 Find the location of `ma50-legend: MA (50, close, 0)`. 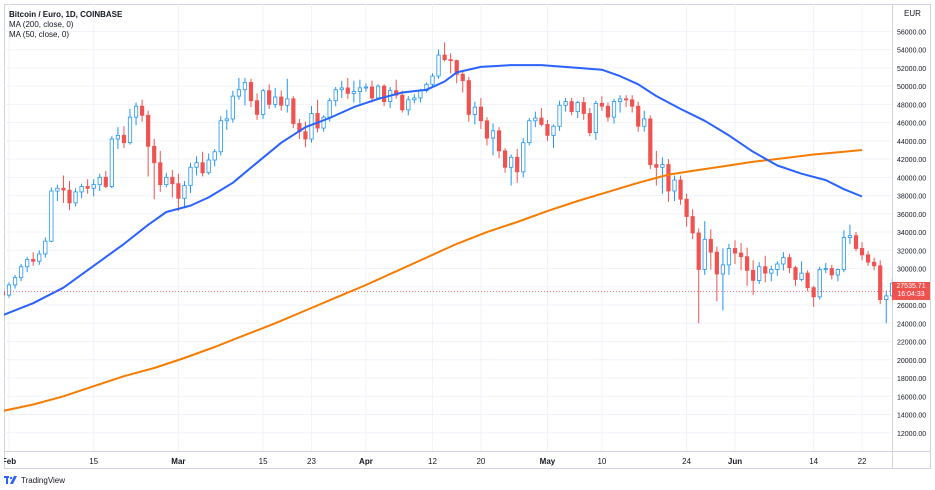

ma50-legend: MA (50, close, 0) is located at coordinates (65, 35).